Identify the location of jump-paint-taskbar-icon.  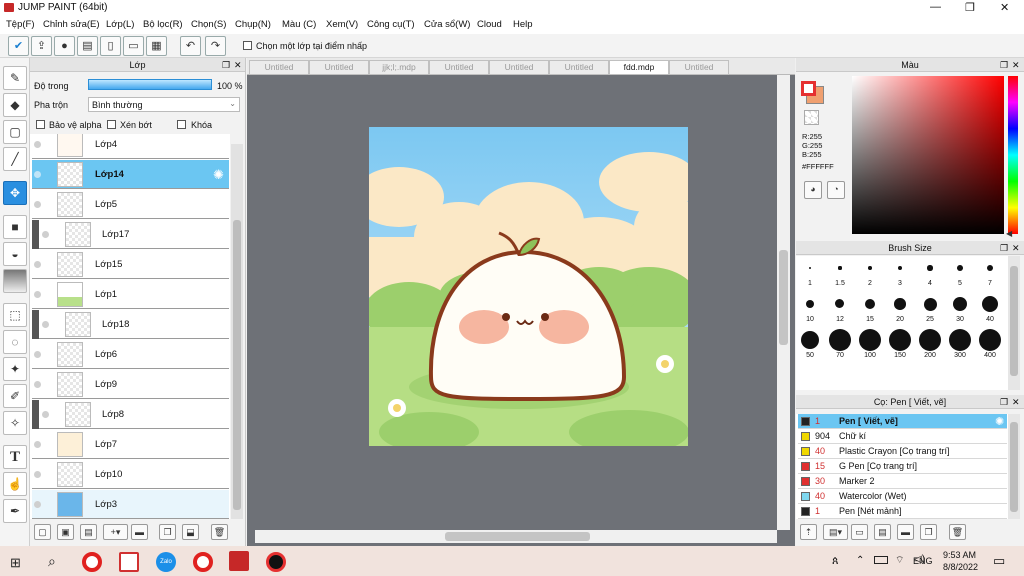
(239, 561).